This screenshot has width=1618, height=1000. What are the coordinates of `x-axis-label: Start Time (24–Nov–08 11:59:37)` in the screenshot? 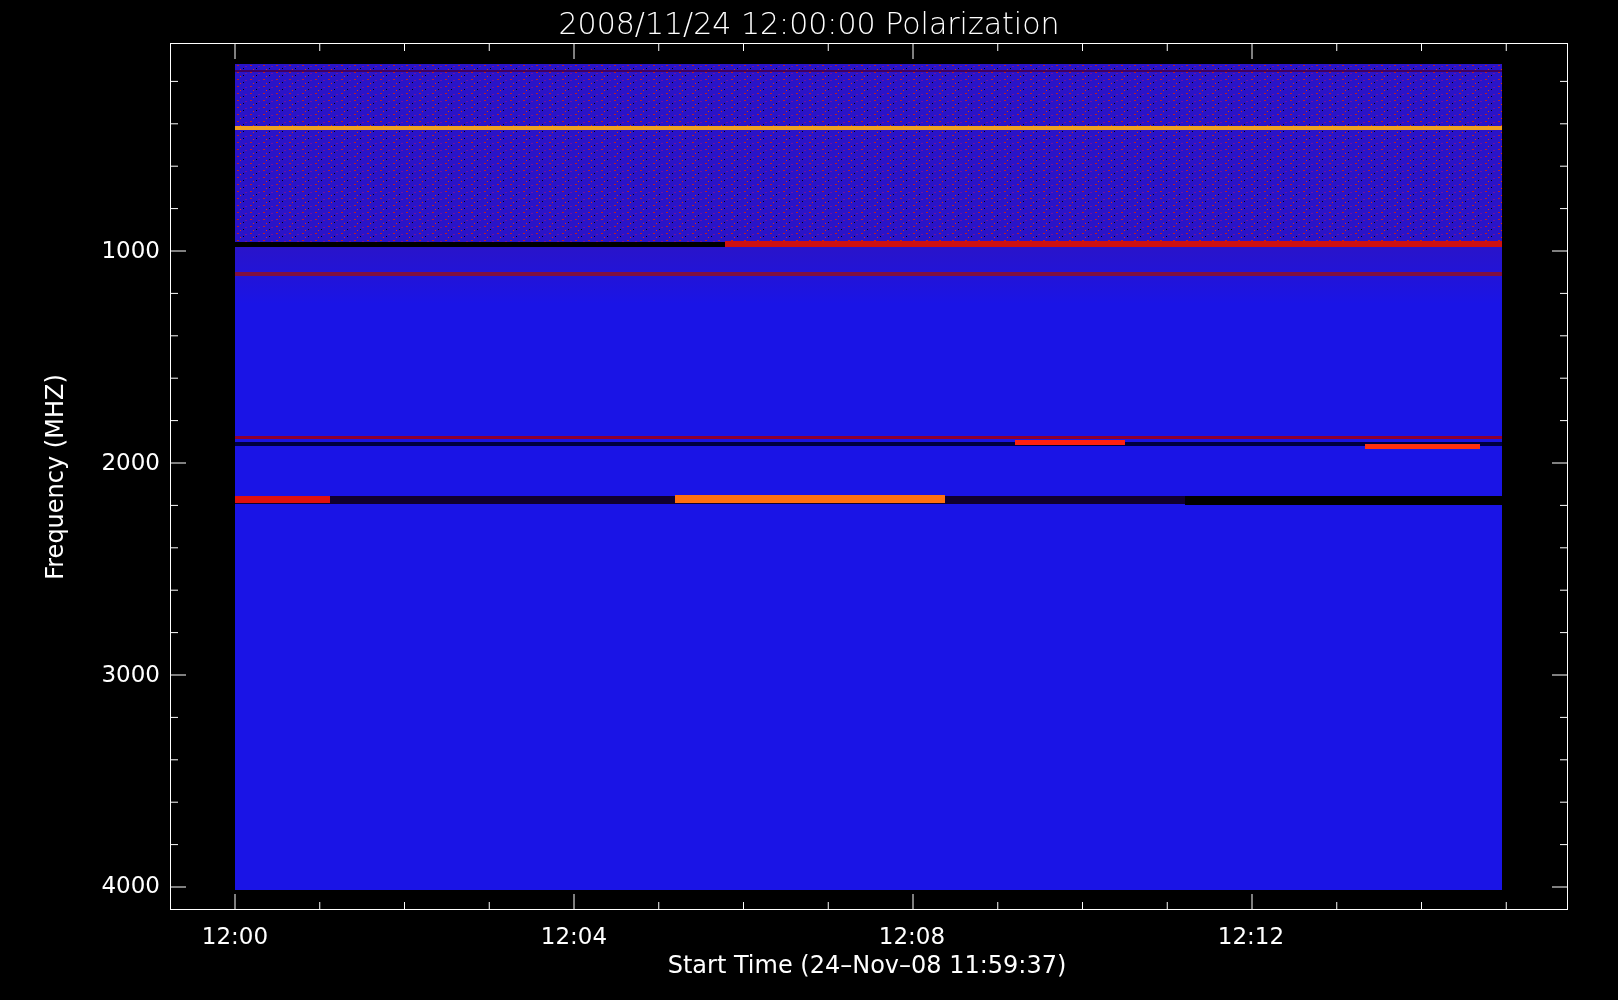 It's located at (867, 965).